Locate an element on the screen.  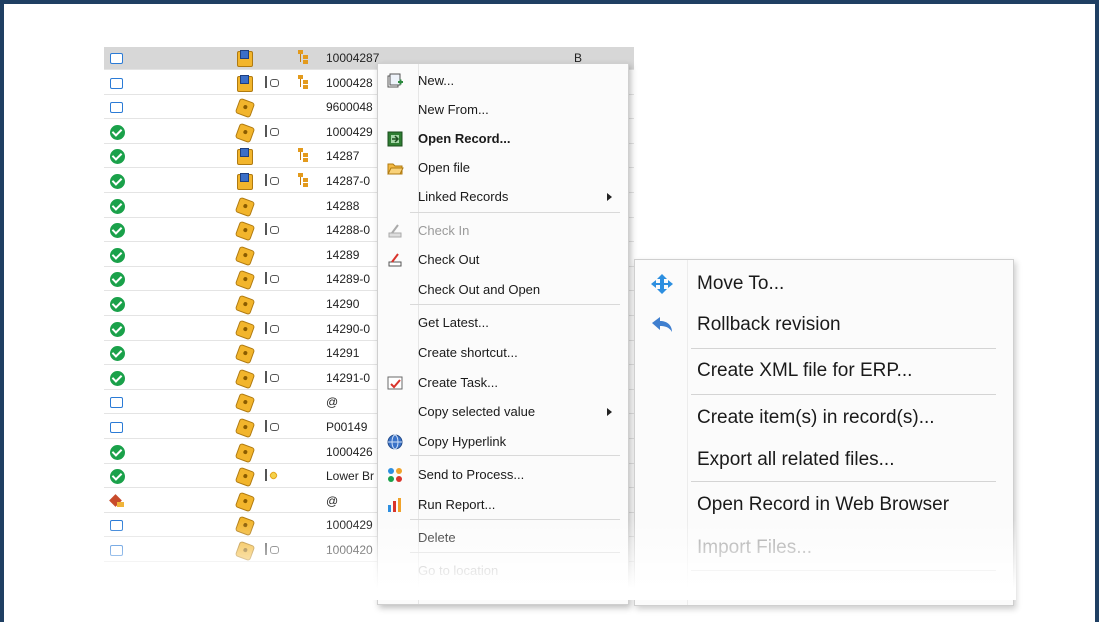
record-number: 9600048 is located at coordinates (349, 107).